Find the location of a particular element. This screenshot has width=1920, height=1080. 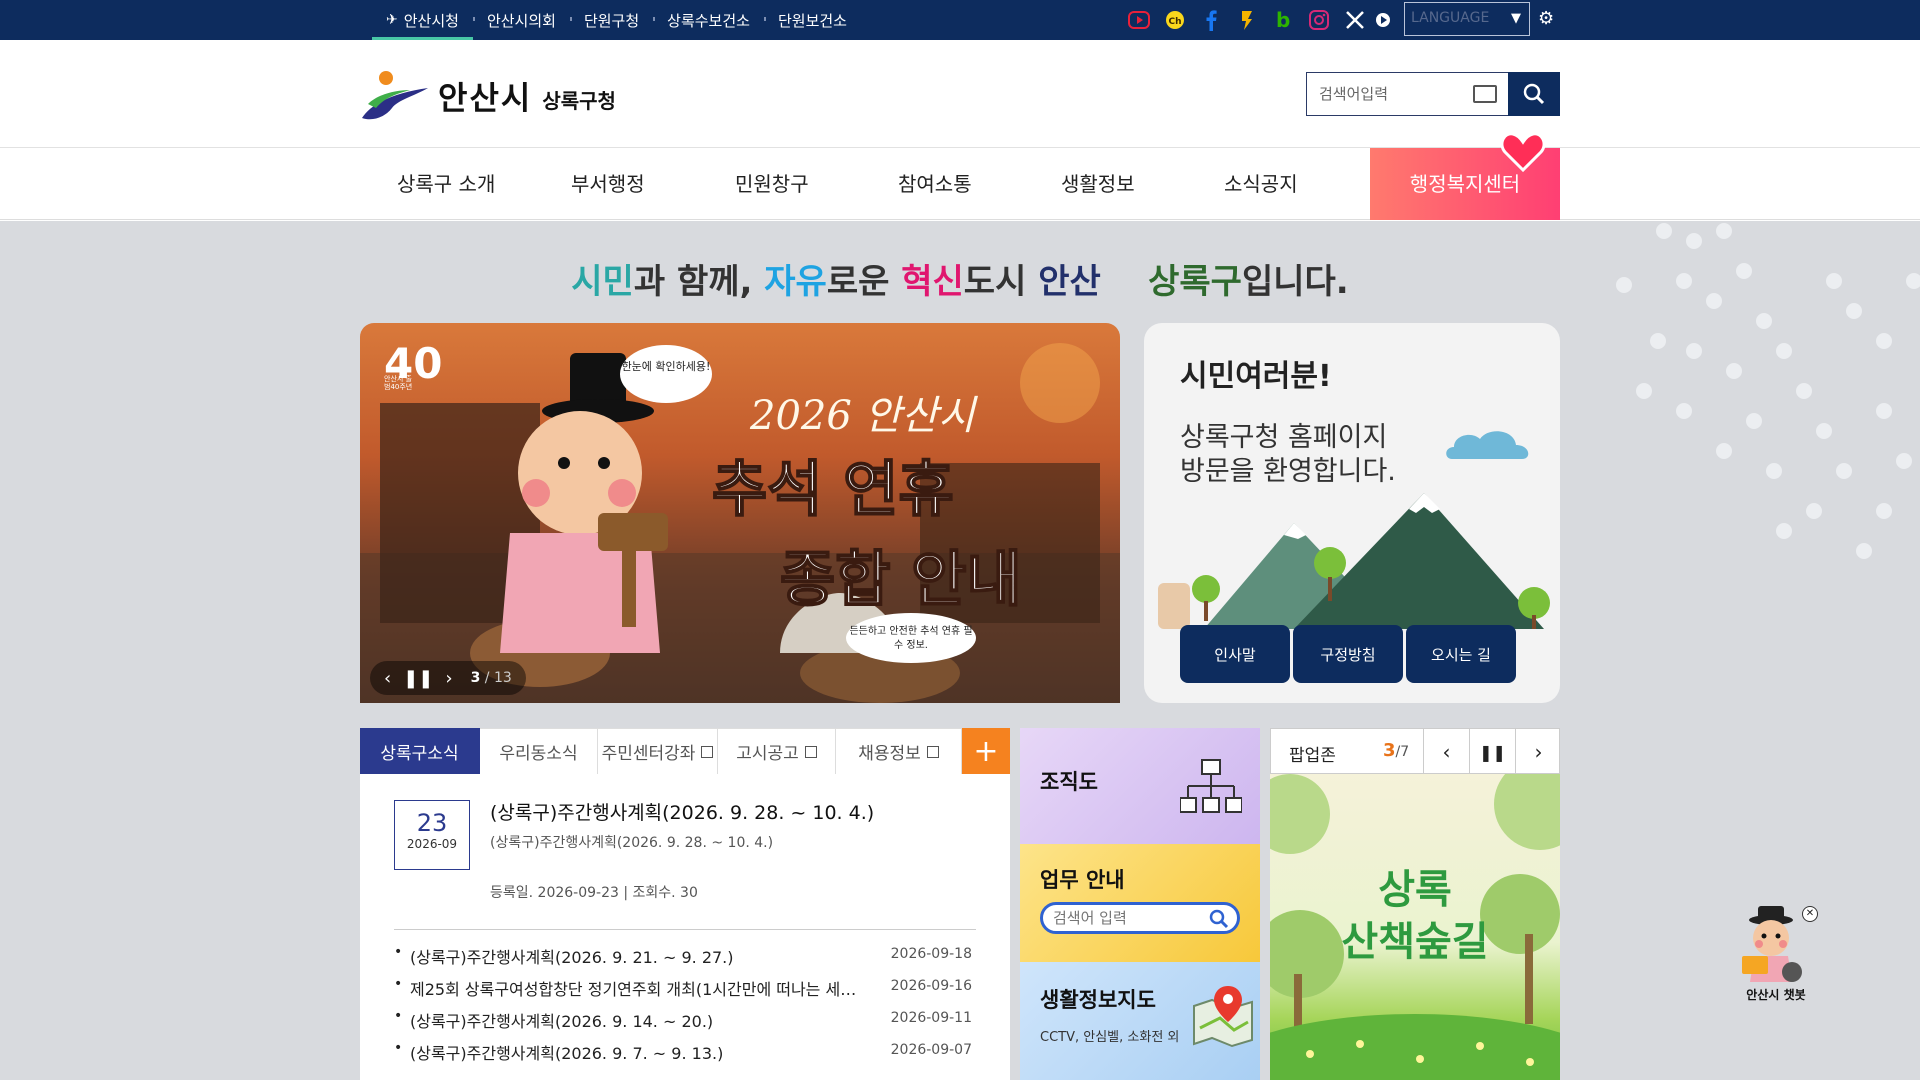

news-tabs: 상록구소식 우리동소식 주민센터강좌 고시공고 채용정보 + is located at coordinates (685, 751).